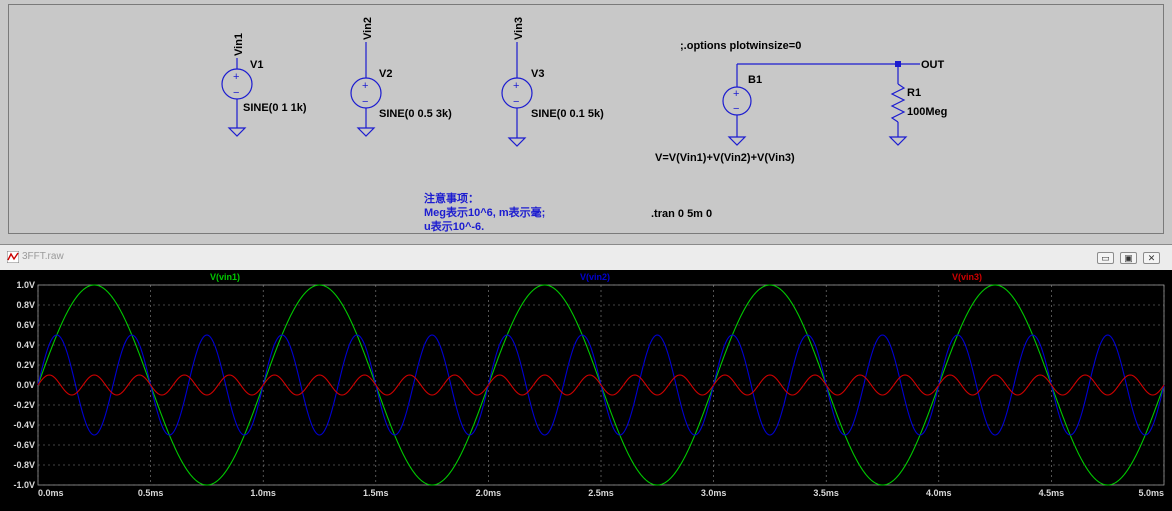 Image resolution: width=1172 pixels, height=511 pixels. Describe the element at coordinates (740, 46) in the screenshot. I see `options-directive: ;.options plotwinsize=0` at that location.